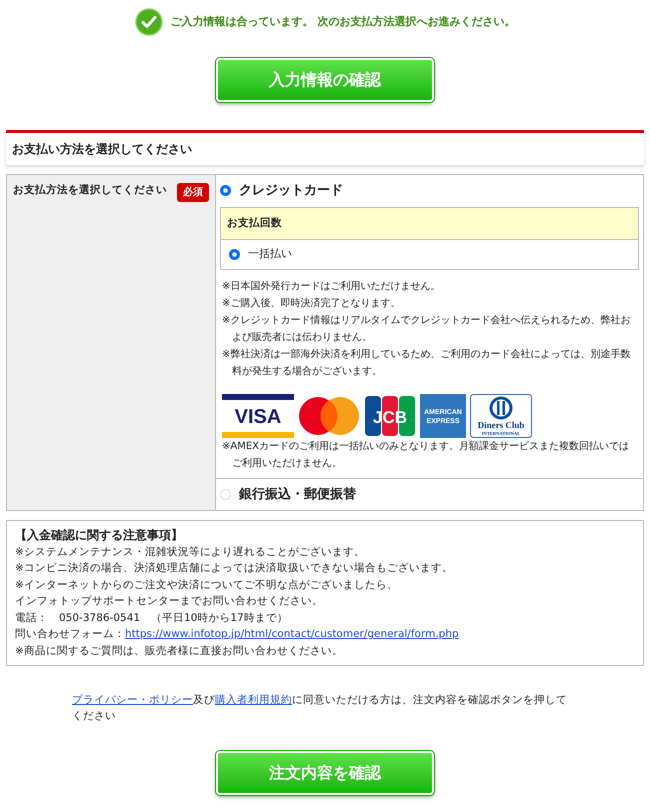 The image size is (650, 807). Describe the element at coordinates (291, 190) in the screenshot. I see `payment-option: クレジットカード` at that location.